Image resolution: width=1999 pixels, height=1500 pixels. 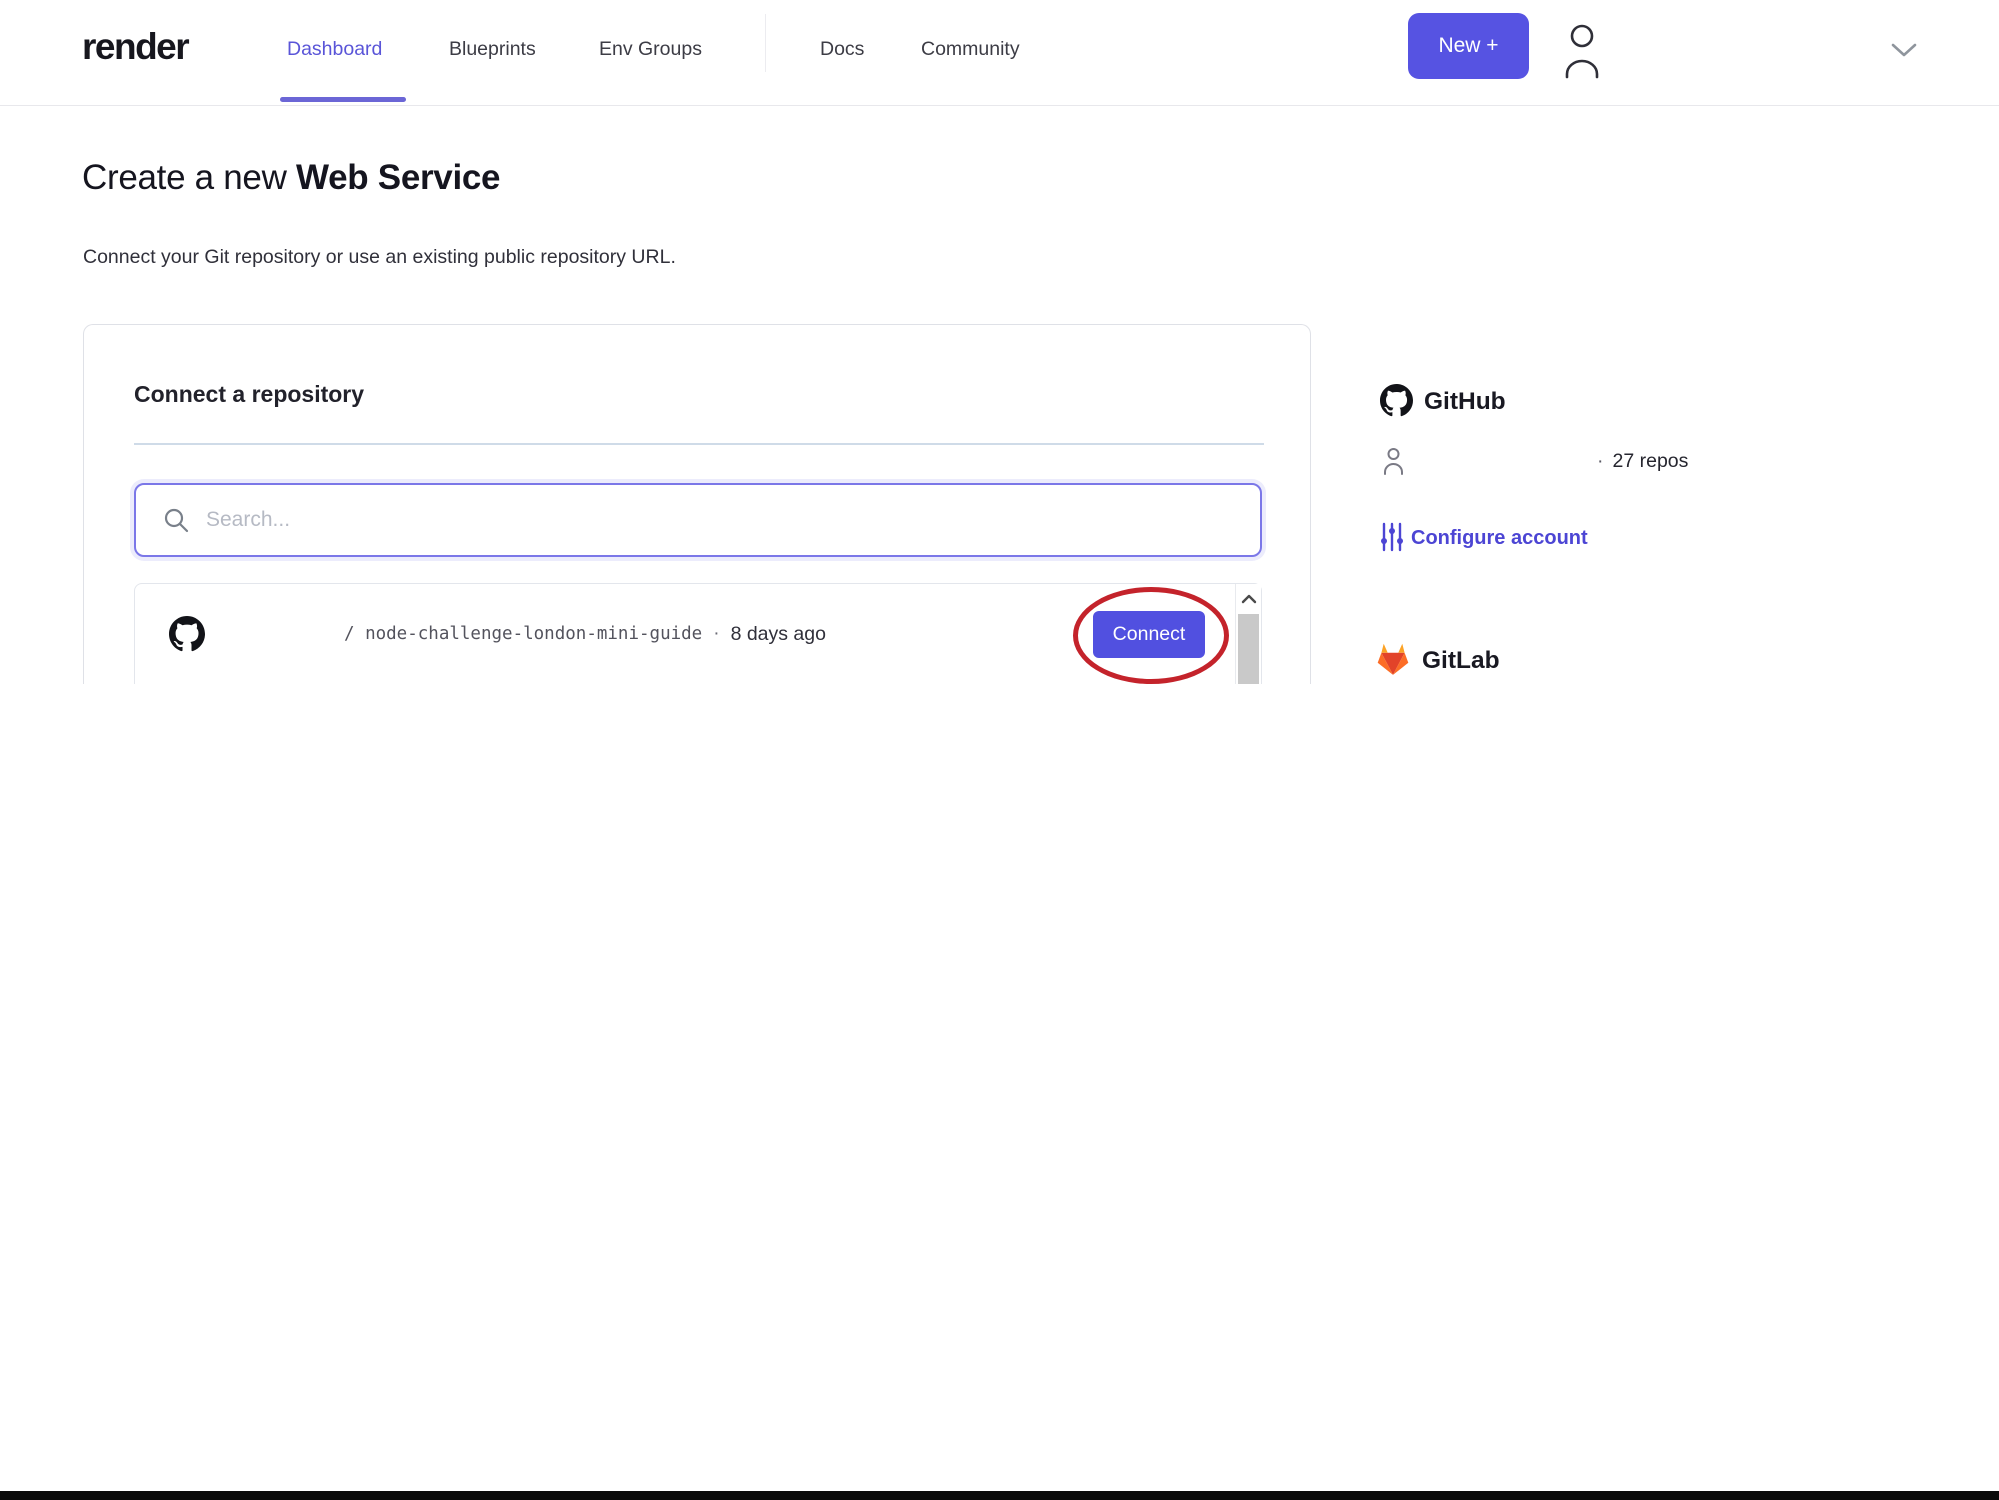 I want to click on card-divider, so click(x=699, y=444).